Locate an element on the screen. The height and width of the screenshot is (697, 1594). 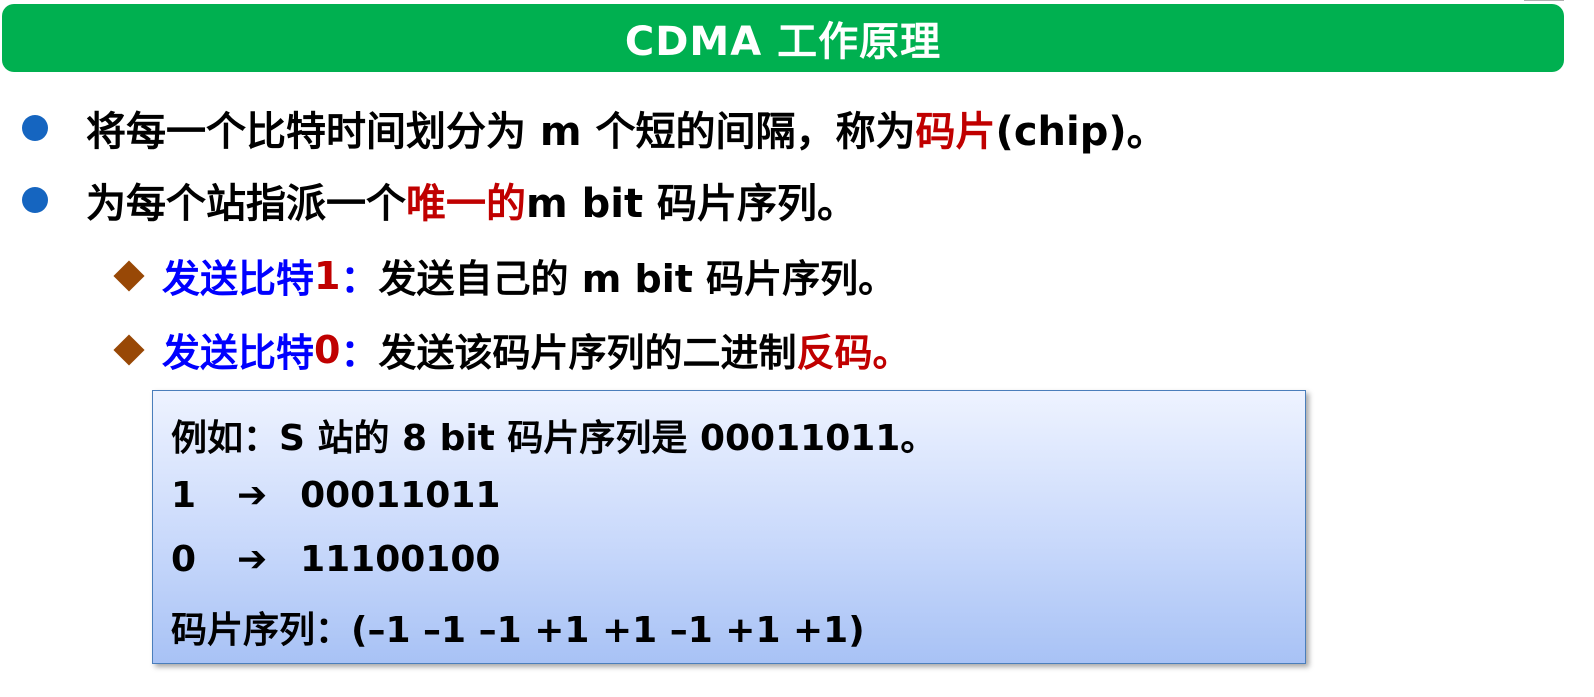
bullet-text-tail: (chip)。 is located at coordinates (1081, 132).